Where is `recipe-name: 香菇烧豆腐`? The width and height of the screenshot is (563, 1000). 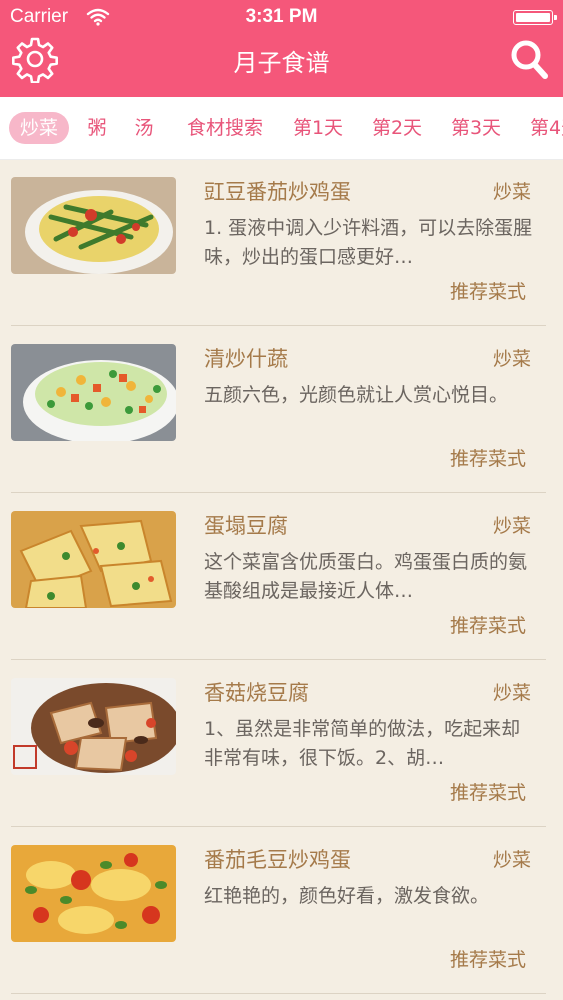
recipe-name: 香菇烧豆腐 is located at coordinates (256, 693).